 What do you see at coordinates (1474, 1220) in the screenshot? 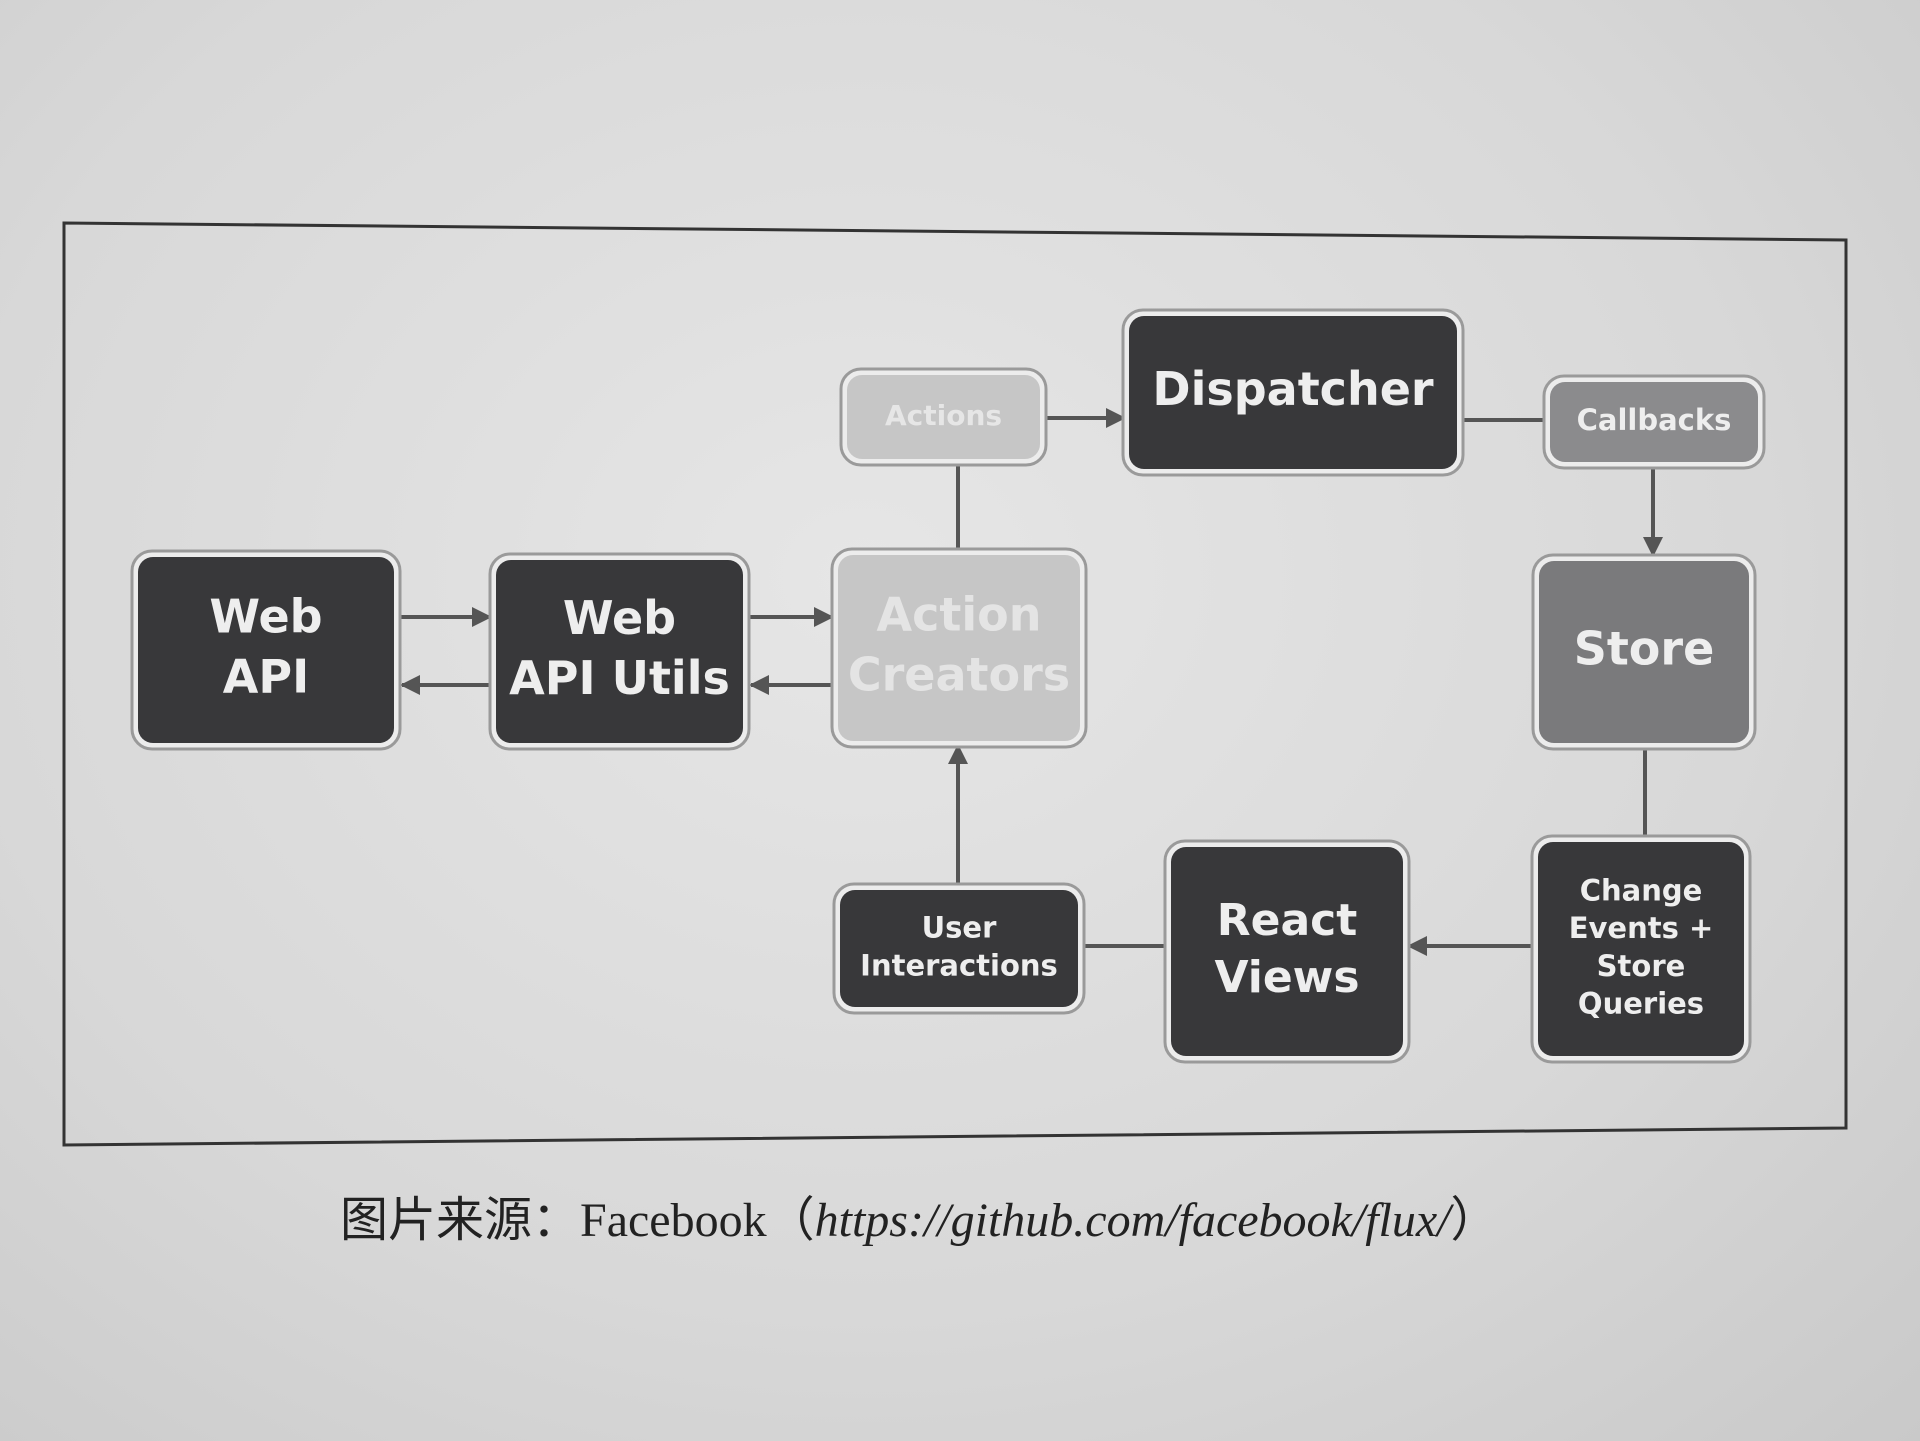
I see `caption-close: ）` at bounding box center [1474, 1220].